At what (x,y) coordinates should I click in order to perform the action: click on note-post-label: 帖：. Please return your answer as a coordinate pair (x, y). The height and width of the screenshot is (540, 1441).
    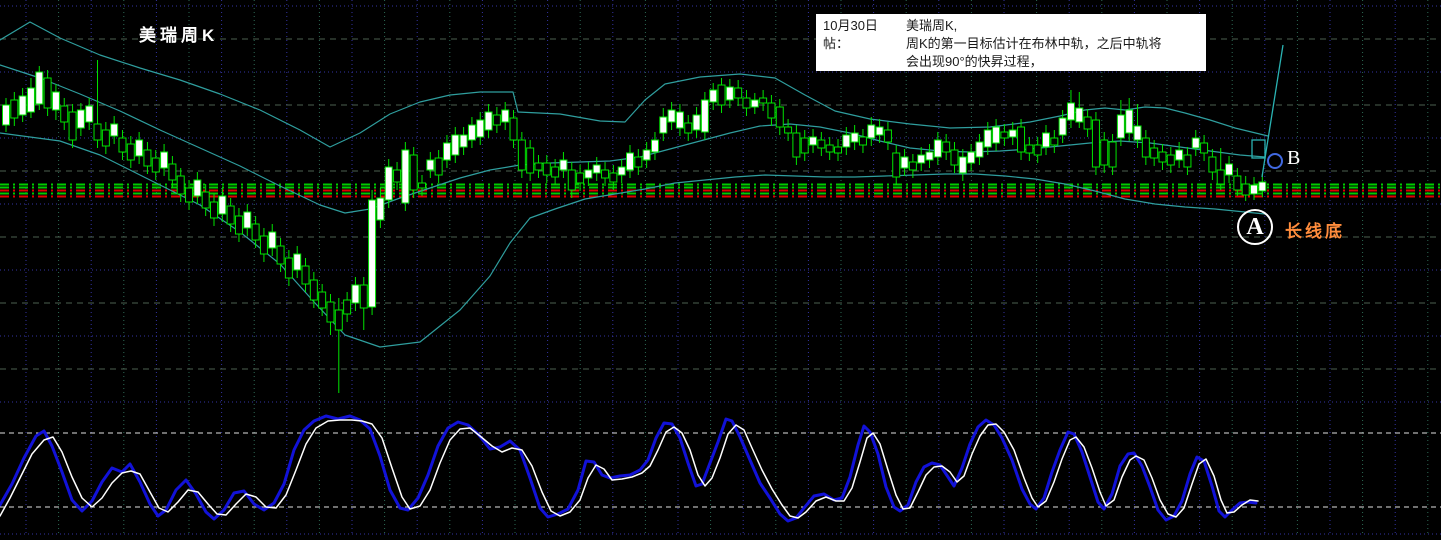
    Looking at the image, I should click on (836, 43).